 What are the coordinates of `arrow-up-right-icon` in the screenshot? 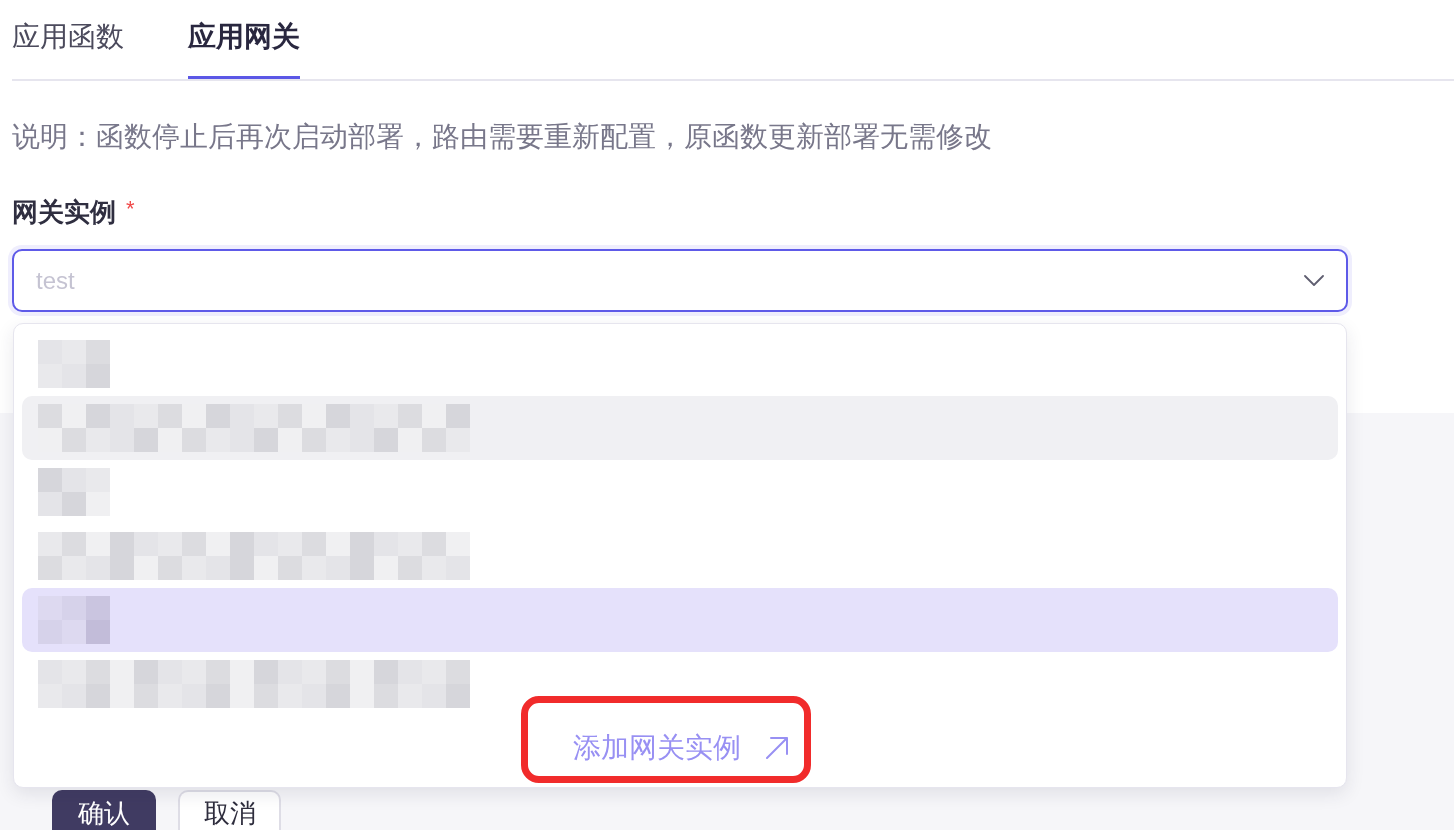 It's located at (776, 747).